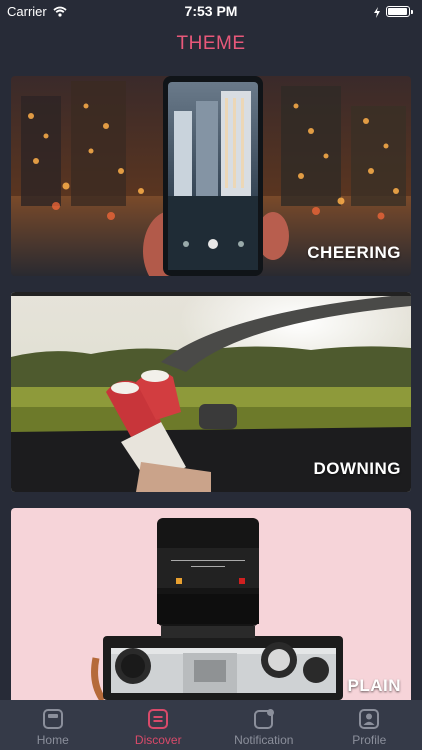 This screenshot has width=422, height=750. I want to click on tab-home: Home, so click(53, 725).